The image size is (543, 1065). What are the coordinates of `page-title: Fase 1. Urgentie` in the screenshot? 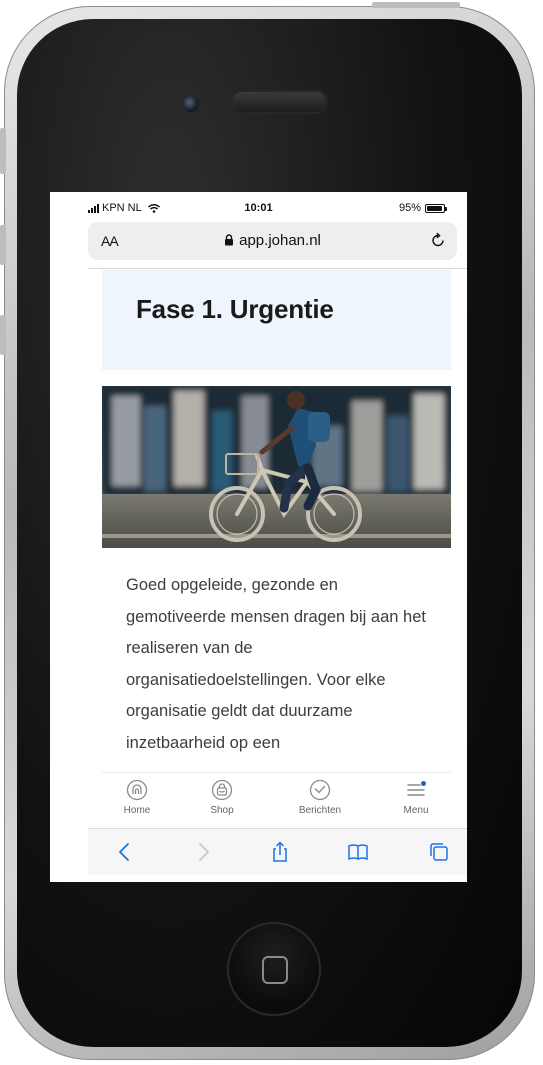 It's located at (235, 309).